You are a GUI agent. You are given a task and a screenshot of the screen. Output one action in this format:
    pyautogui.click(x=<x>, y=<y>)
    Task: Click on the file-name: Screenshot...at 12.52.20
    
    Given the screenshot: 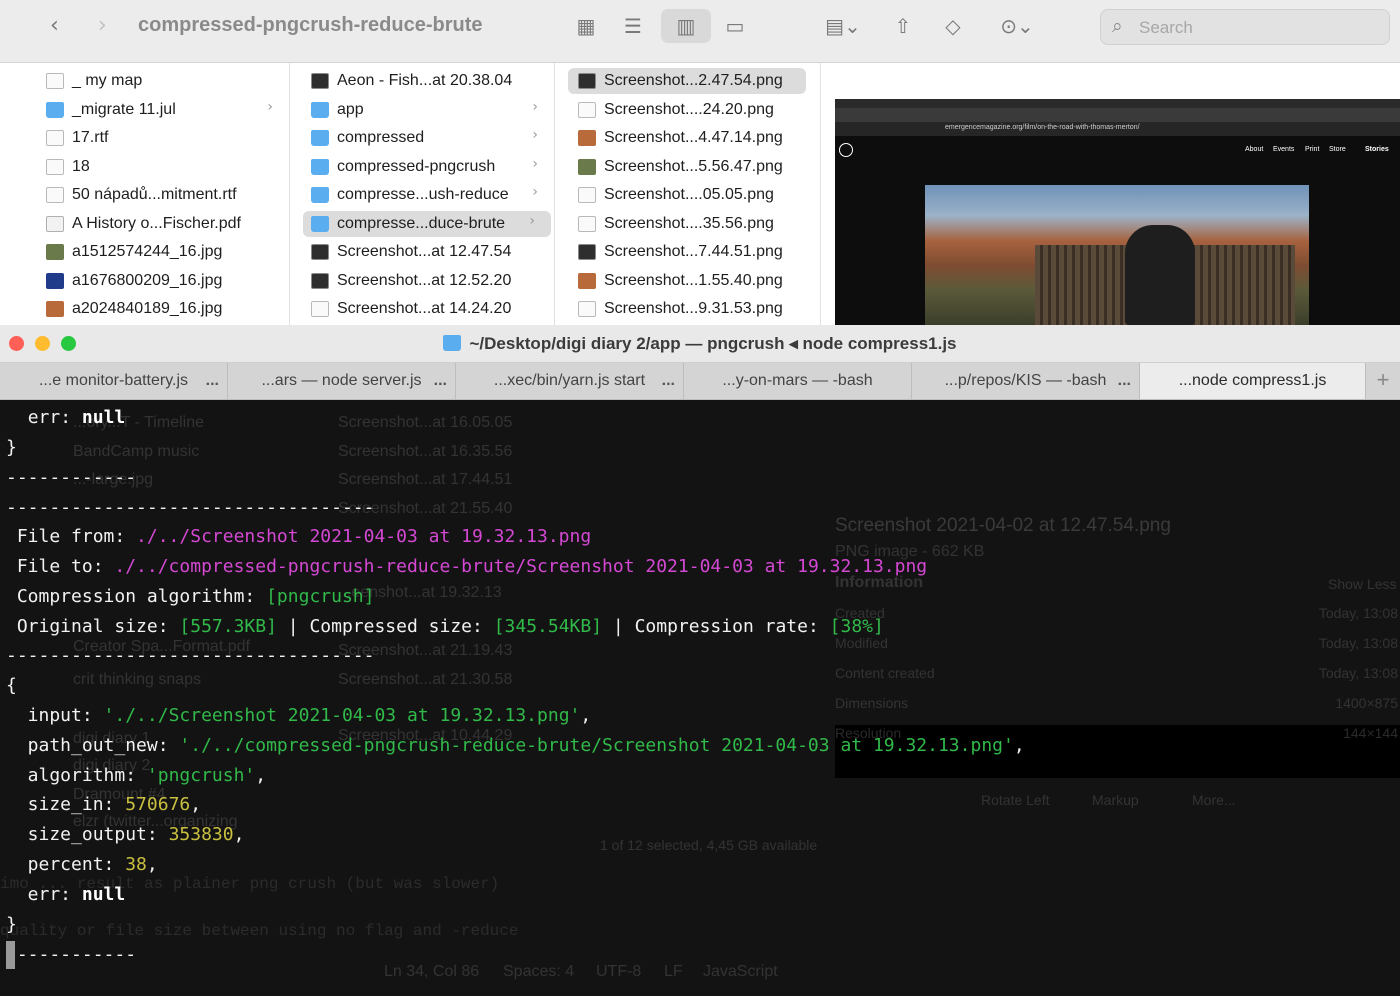 What is the action you would take?
    pyautogui.click(x=424, y=280)
    